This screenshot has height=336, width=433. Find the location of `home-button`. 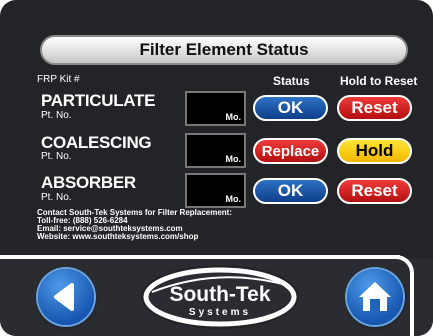

home-button is located at coordinates (375, 297).